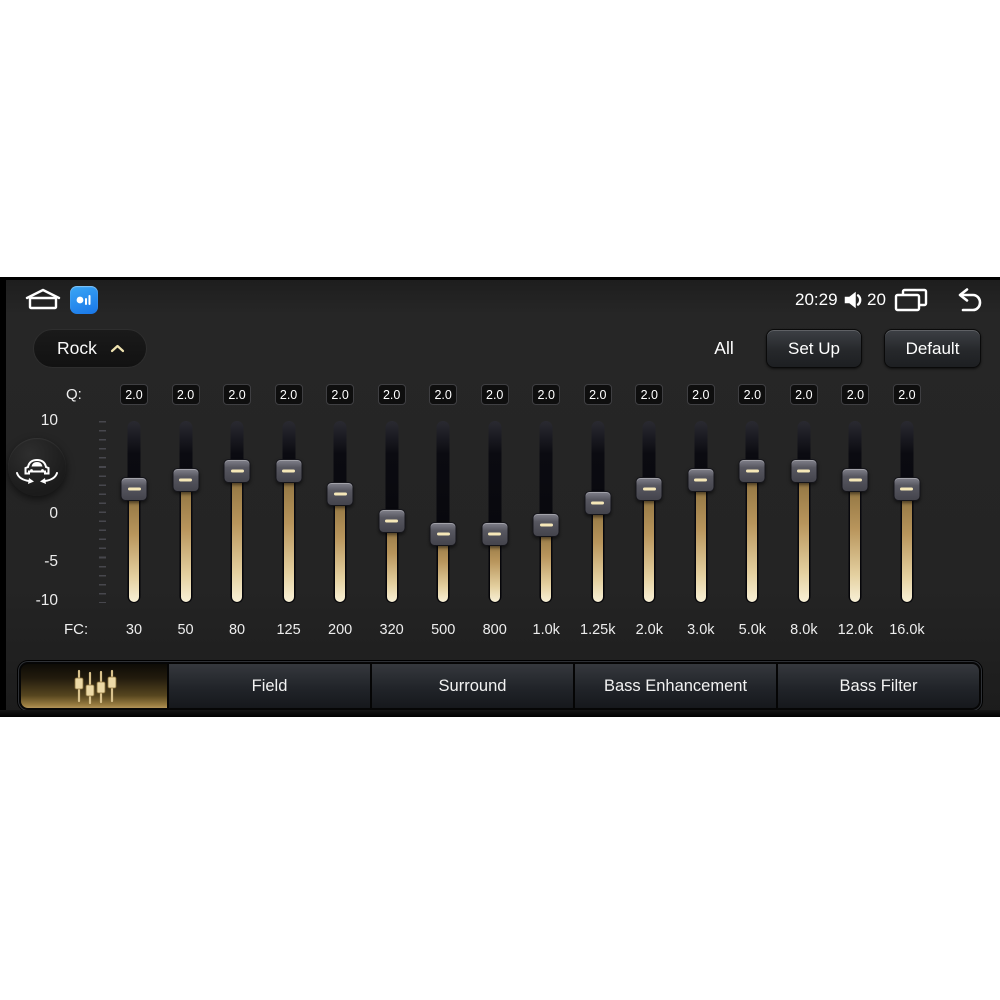  I want to click on tab-label: Bass Enhancement, so click(675, 685).